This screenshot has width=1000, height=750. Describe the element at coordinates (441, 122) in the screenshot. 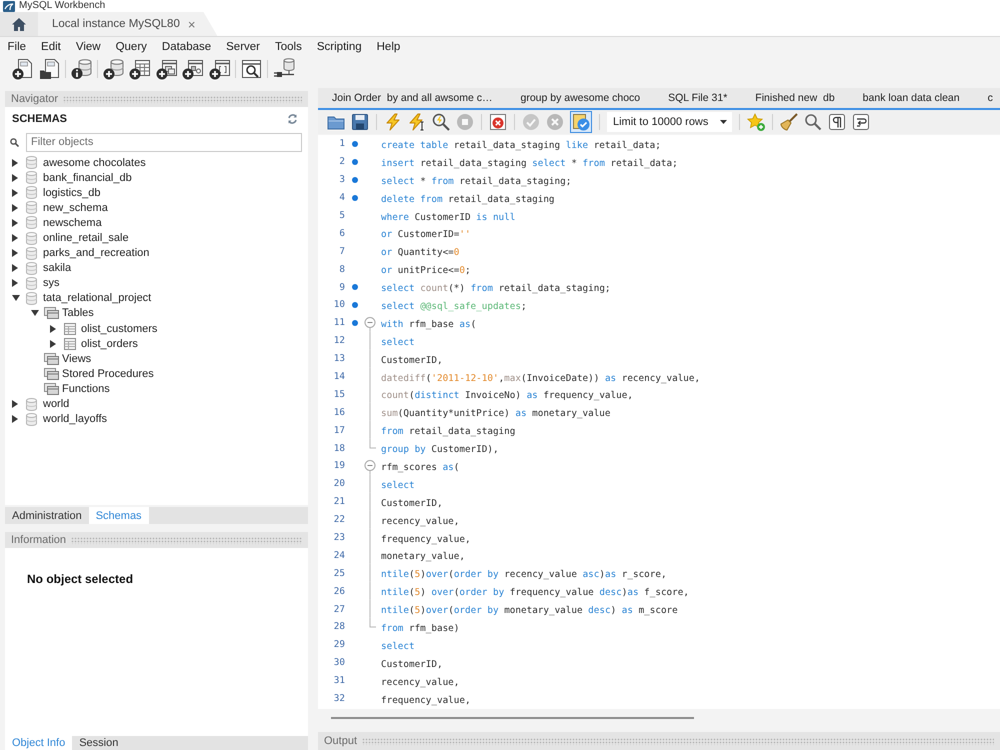

I see `magnifier-lightning-icon` at that location.